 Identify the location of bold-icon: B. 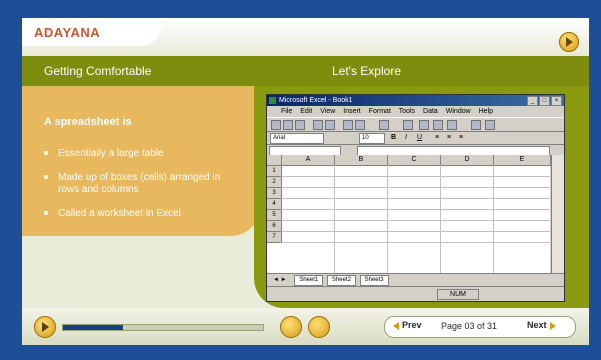
(393, 137).